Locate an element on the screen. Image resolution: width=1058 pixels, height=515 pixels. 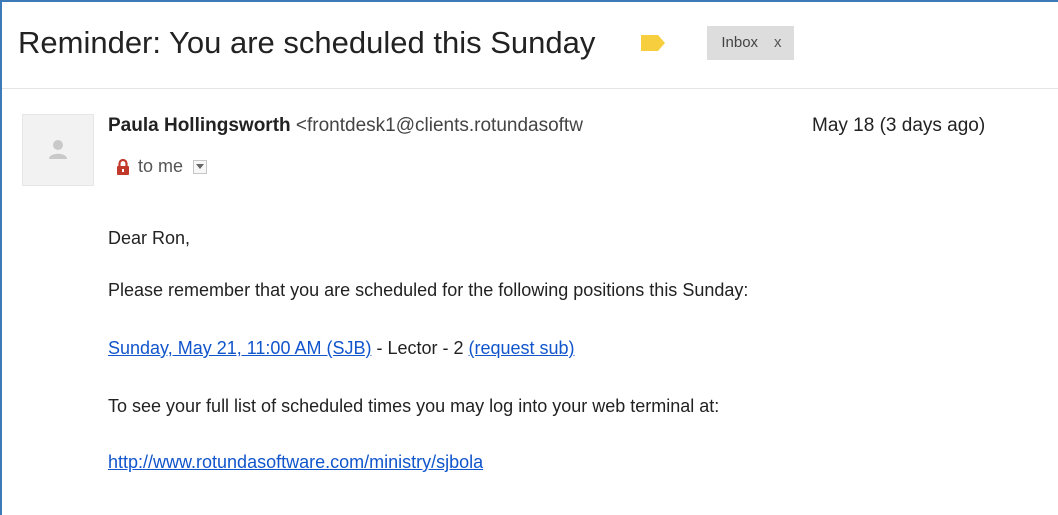
chevron-down-icon is located at coordinates (200, 166).